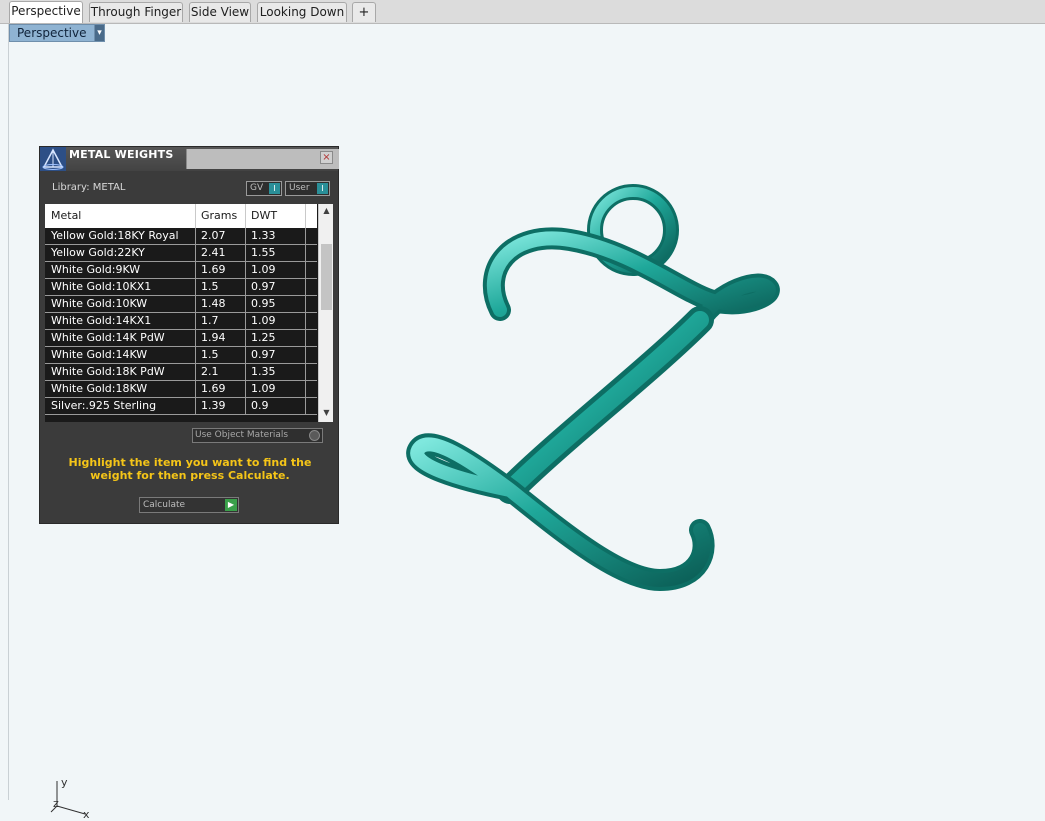 This screenshot has height=821, width=1045. I want to click on gv-toggle: GV I, so click(264, 188).